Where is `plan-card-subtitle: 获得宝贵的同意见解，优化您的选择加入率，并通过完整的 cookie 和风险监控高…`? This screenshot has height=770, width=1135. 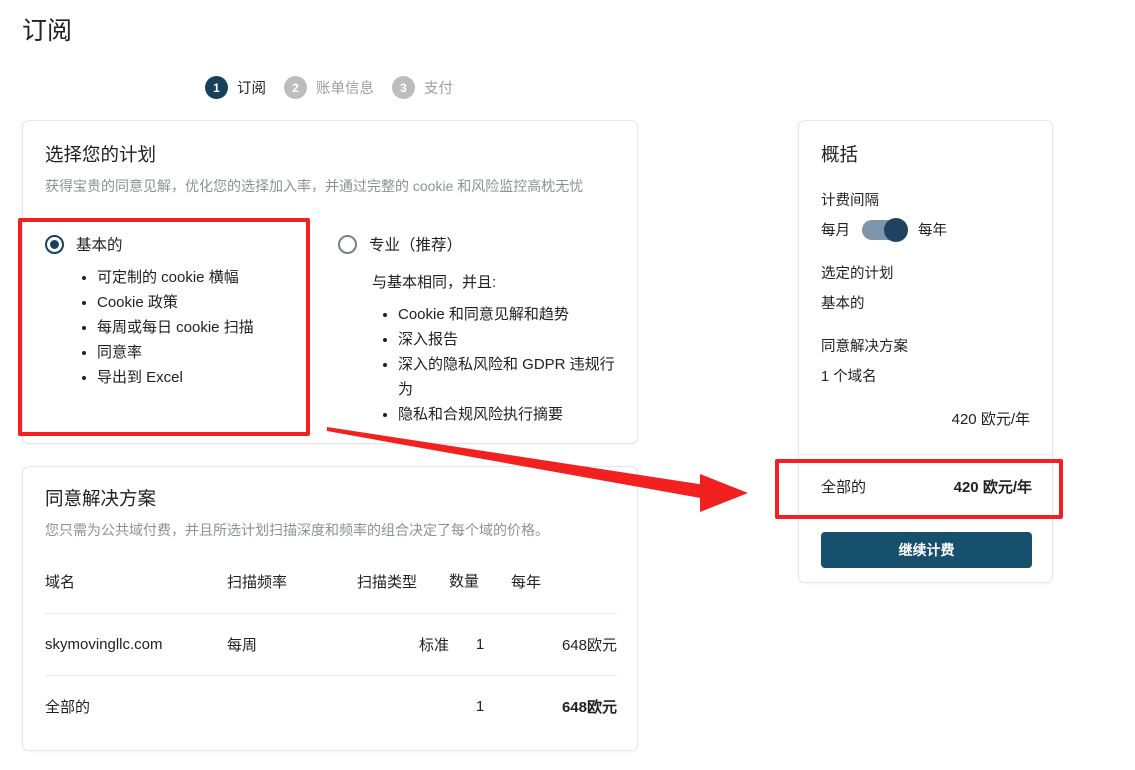
plan-card-subtitle: 获得宝贵的同意见解，优化您的选择加入率，并通过完整的 cookie 和风险监控高… is located at coordinates (314, 186).